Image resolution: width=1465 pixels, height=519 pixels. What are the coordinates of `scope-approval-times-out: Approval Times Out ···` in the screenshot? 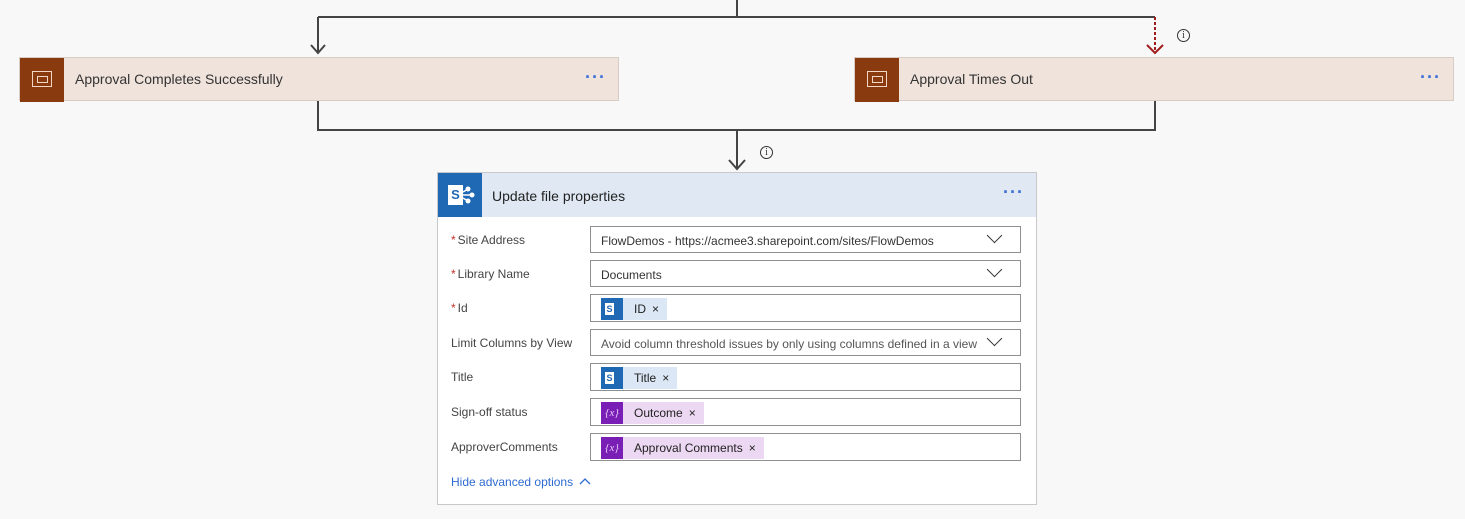 It's located at (1154, 79).